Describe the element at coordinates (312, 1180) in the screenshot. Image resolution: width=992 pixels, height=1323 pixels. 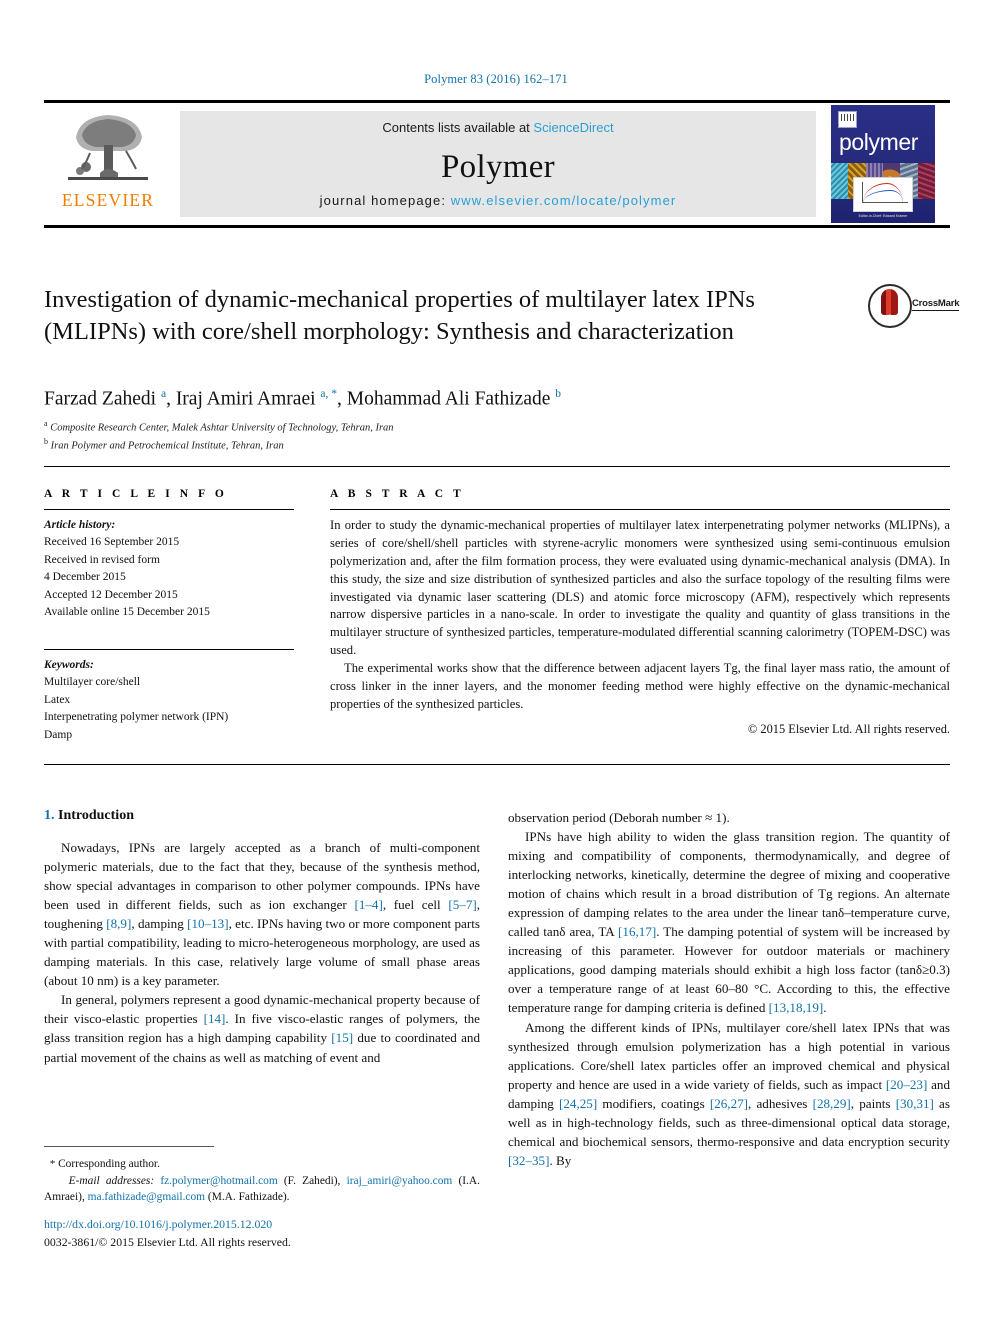
I see `email-owner: (F. Zahedi),` at that location.